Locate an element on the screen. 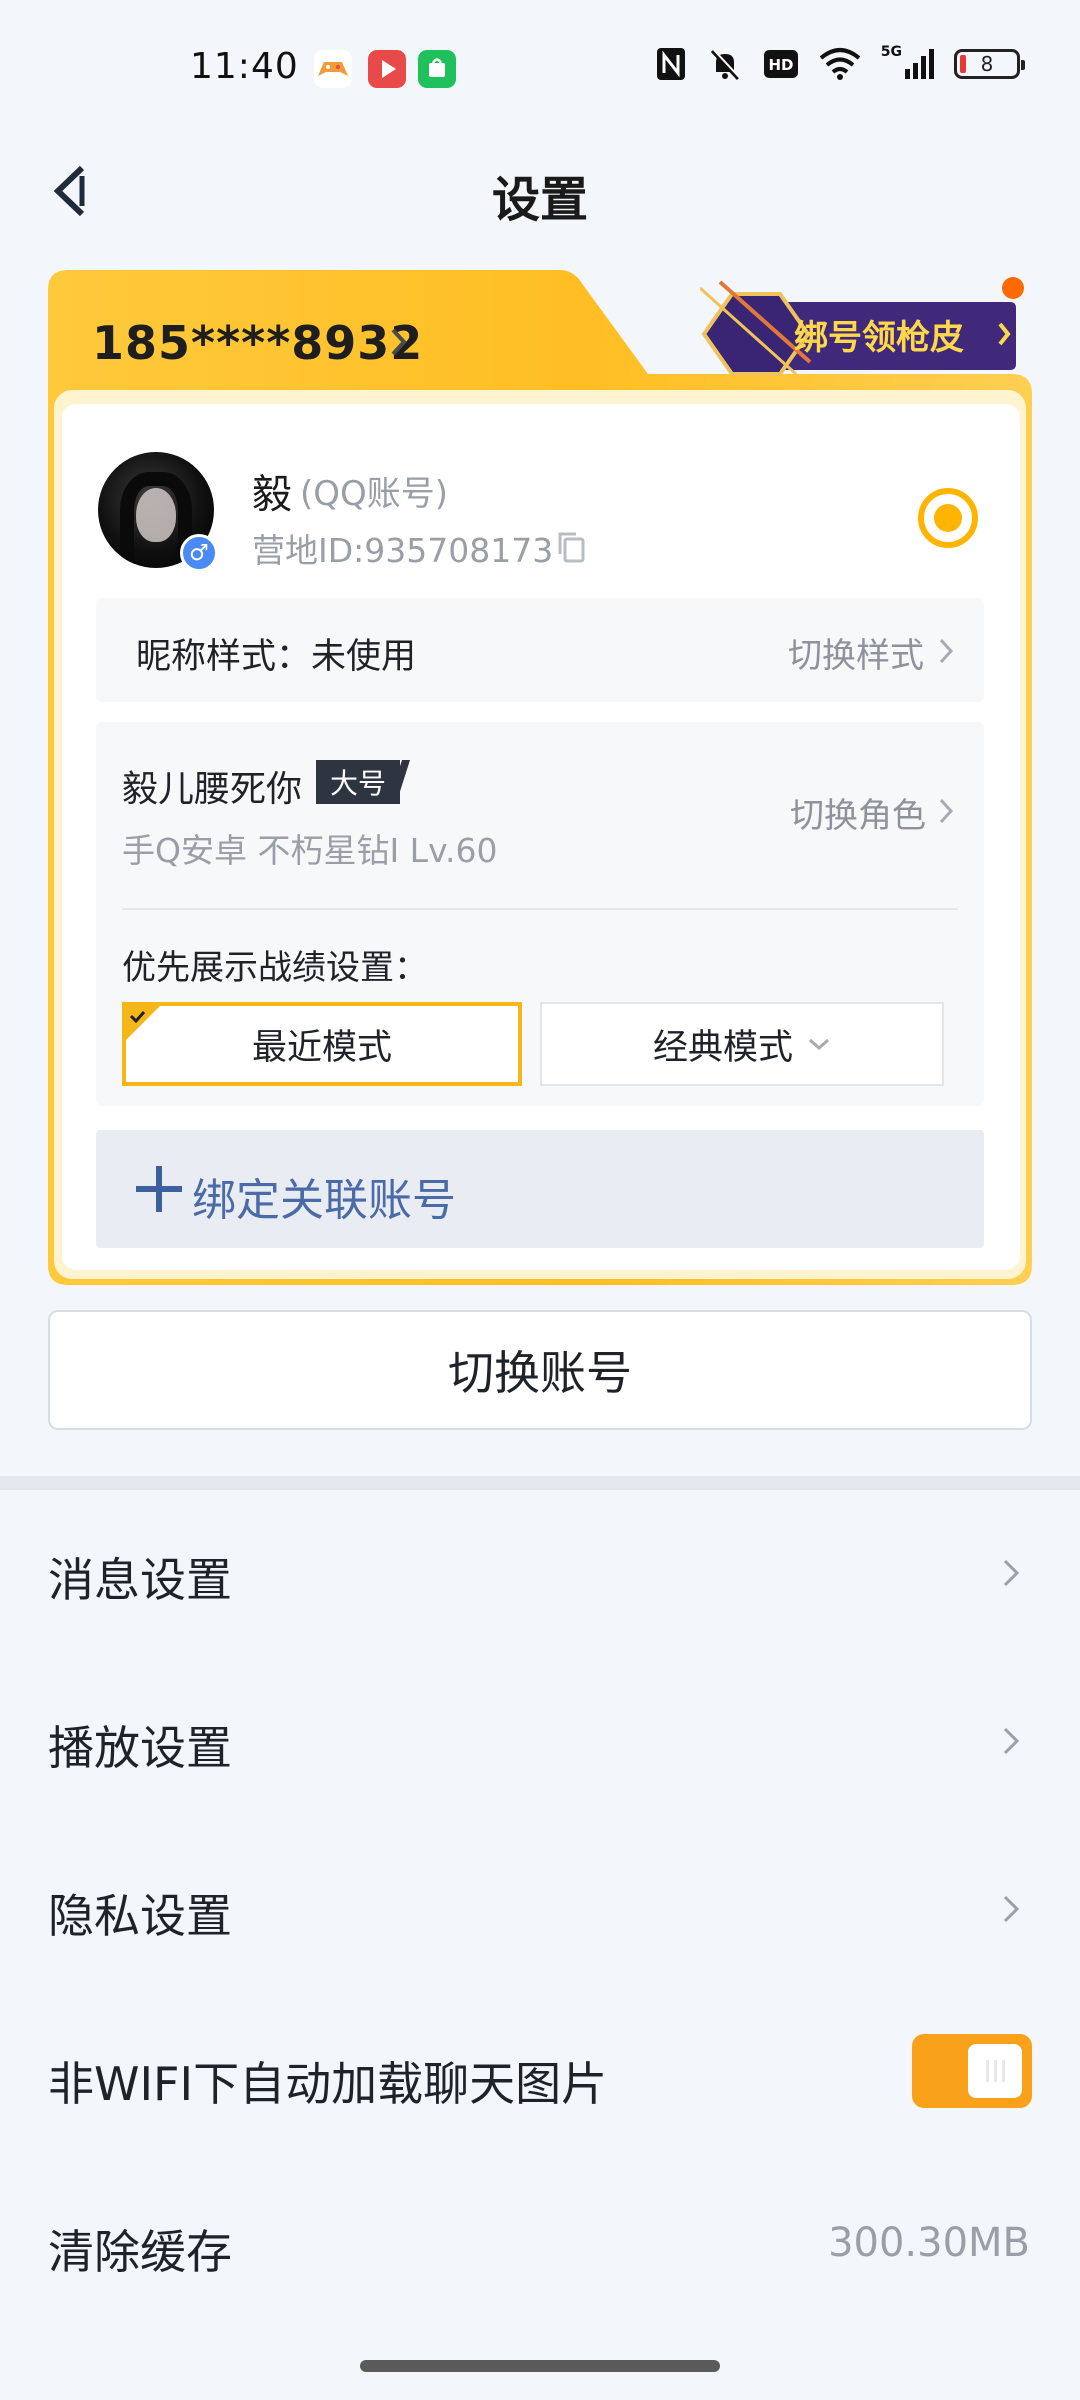 The image size is (1080, 2400). wifi-icon is located at coordinates (840, 64).